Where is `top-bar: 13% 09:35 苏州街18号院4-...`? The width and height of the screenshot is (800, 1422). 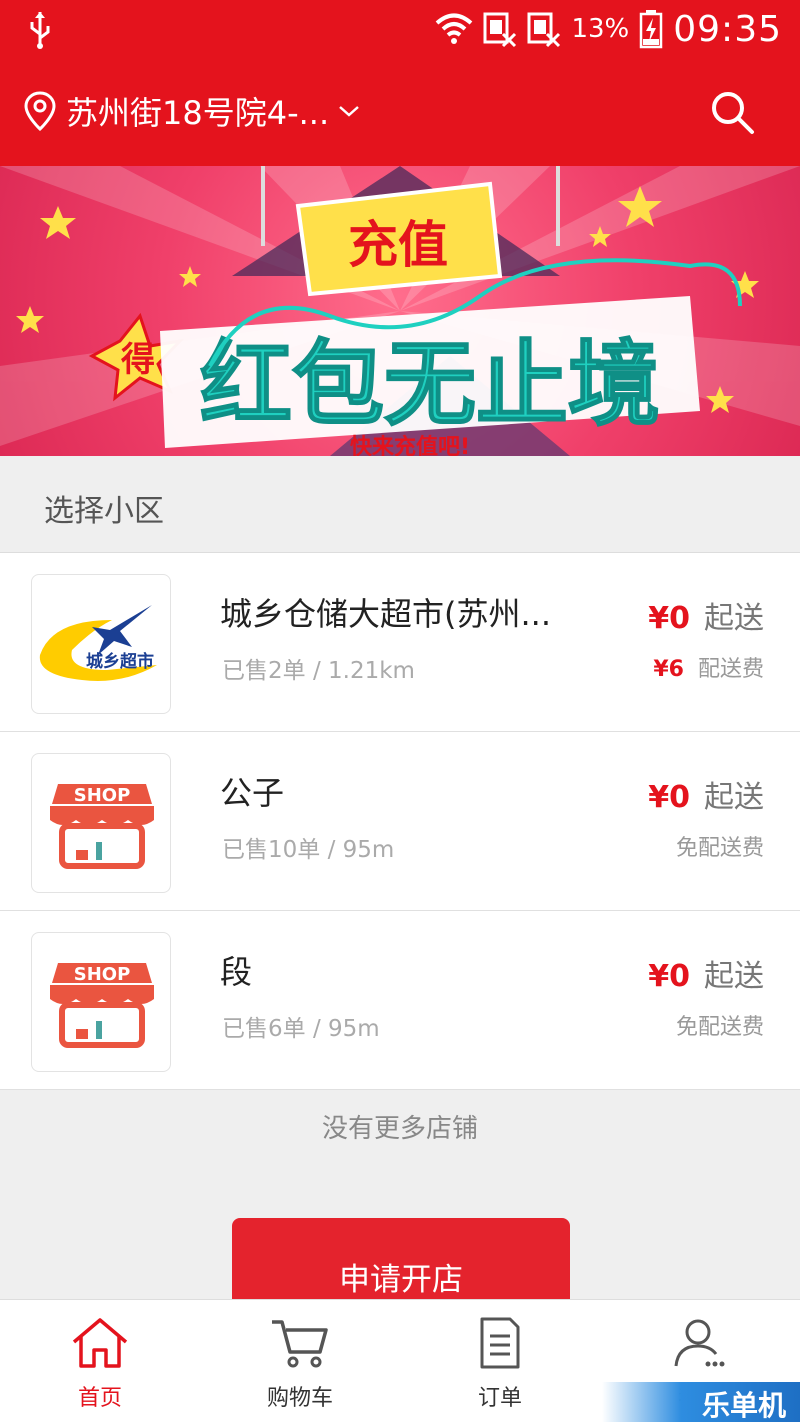 top-bar: 13% 09:35 苏州街18号院4-... is located at coordinates (400, 83).